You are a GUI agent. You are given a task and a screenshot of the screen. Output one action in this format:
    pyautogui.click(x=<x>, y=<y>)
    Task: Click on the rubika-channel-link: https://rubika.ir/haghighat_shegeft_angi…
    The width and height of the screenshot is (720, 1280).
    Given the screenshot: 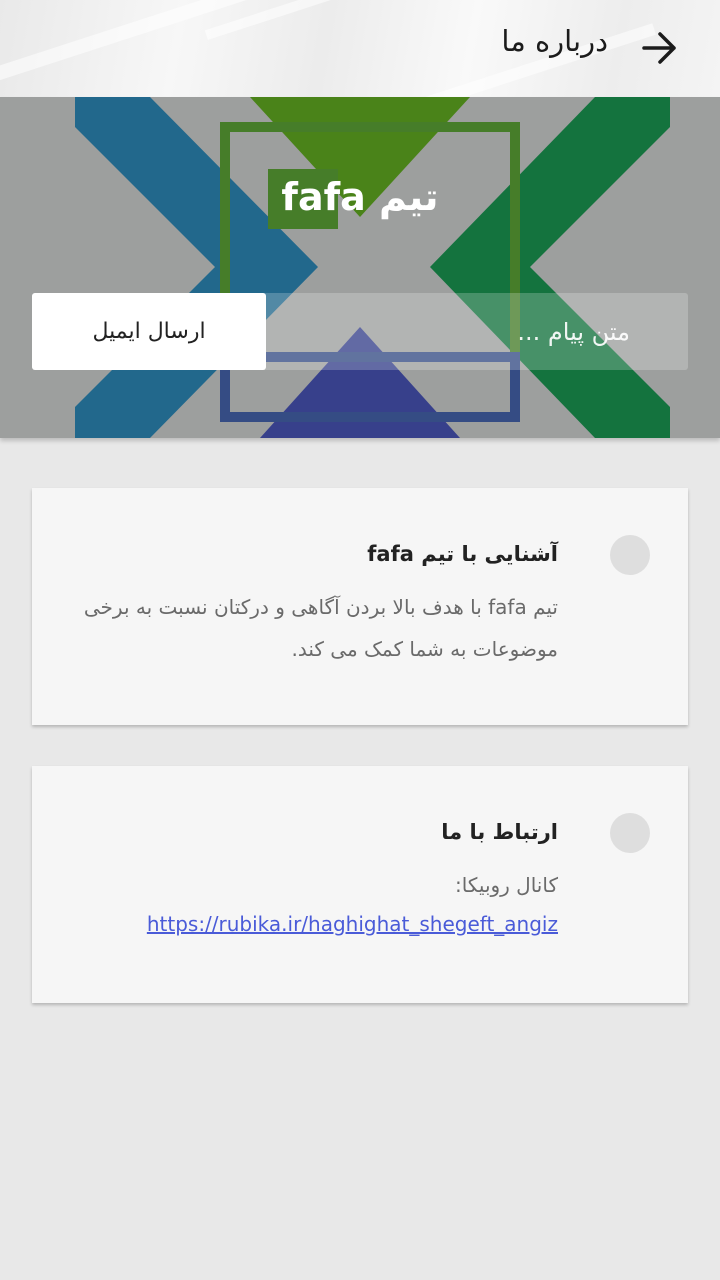 What is the action you would take?
    pyautogui.click(x=352, y=924)
    